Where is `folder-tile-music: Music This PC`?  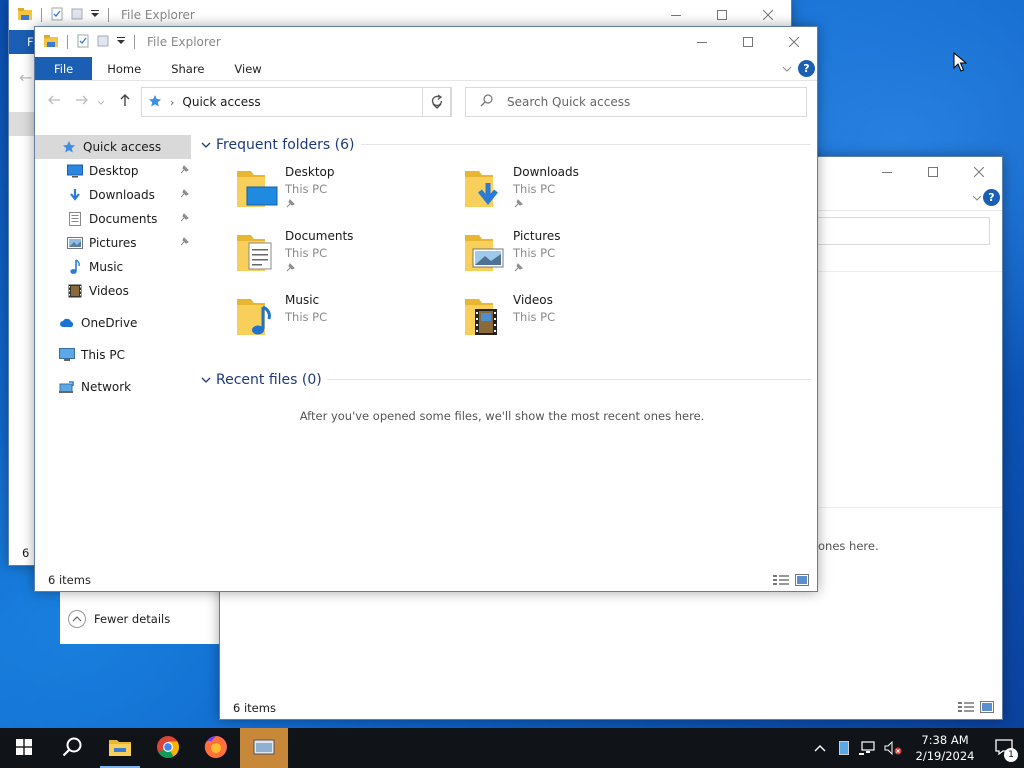 folder-tile-music: Music This PC is located at coordinates (335, 321).